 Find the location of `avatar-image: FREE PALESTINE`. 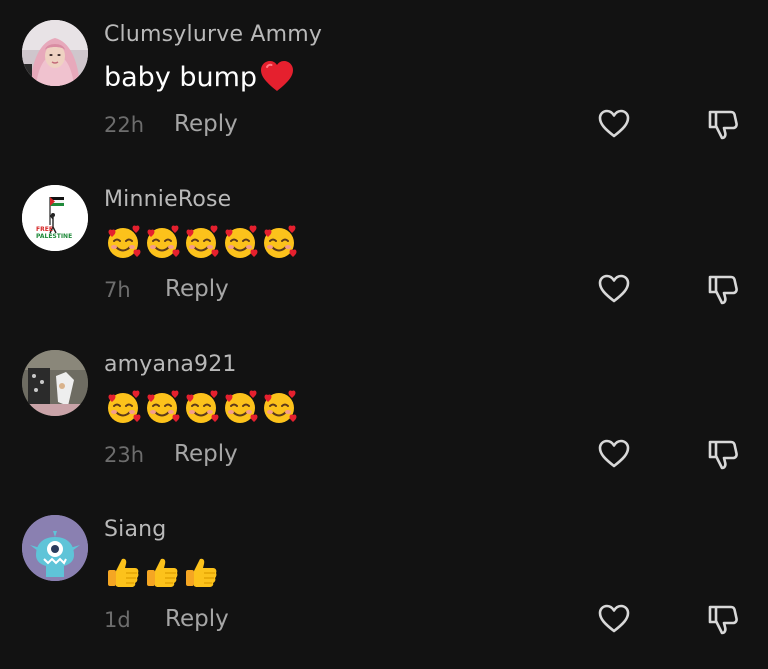

avatar-image: FREE PALESTINE is located at coordinates (55, 218).